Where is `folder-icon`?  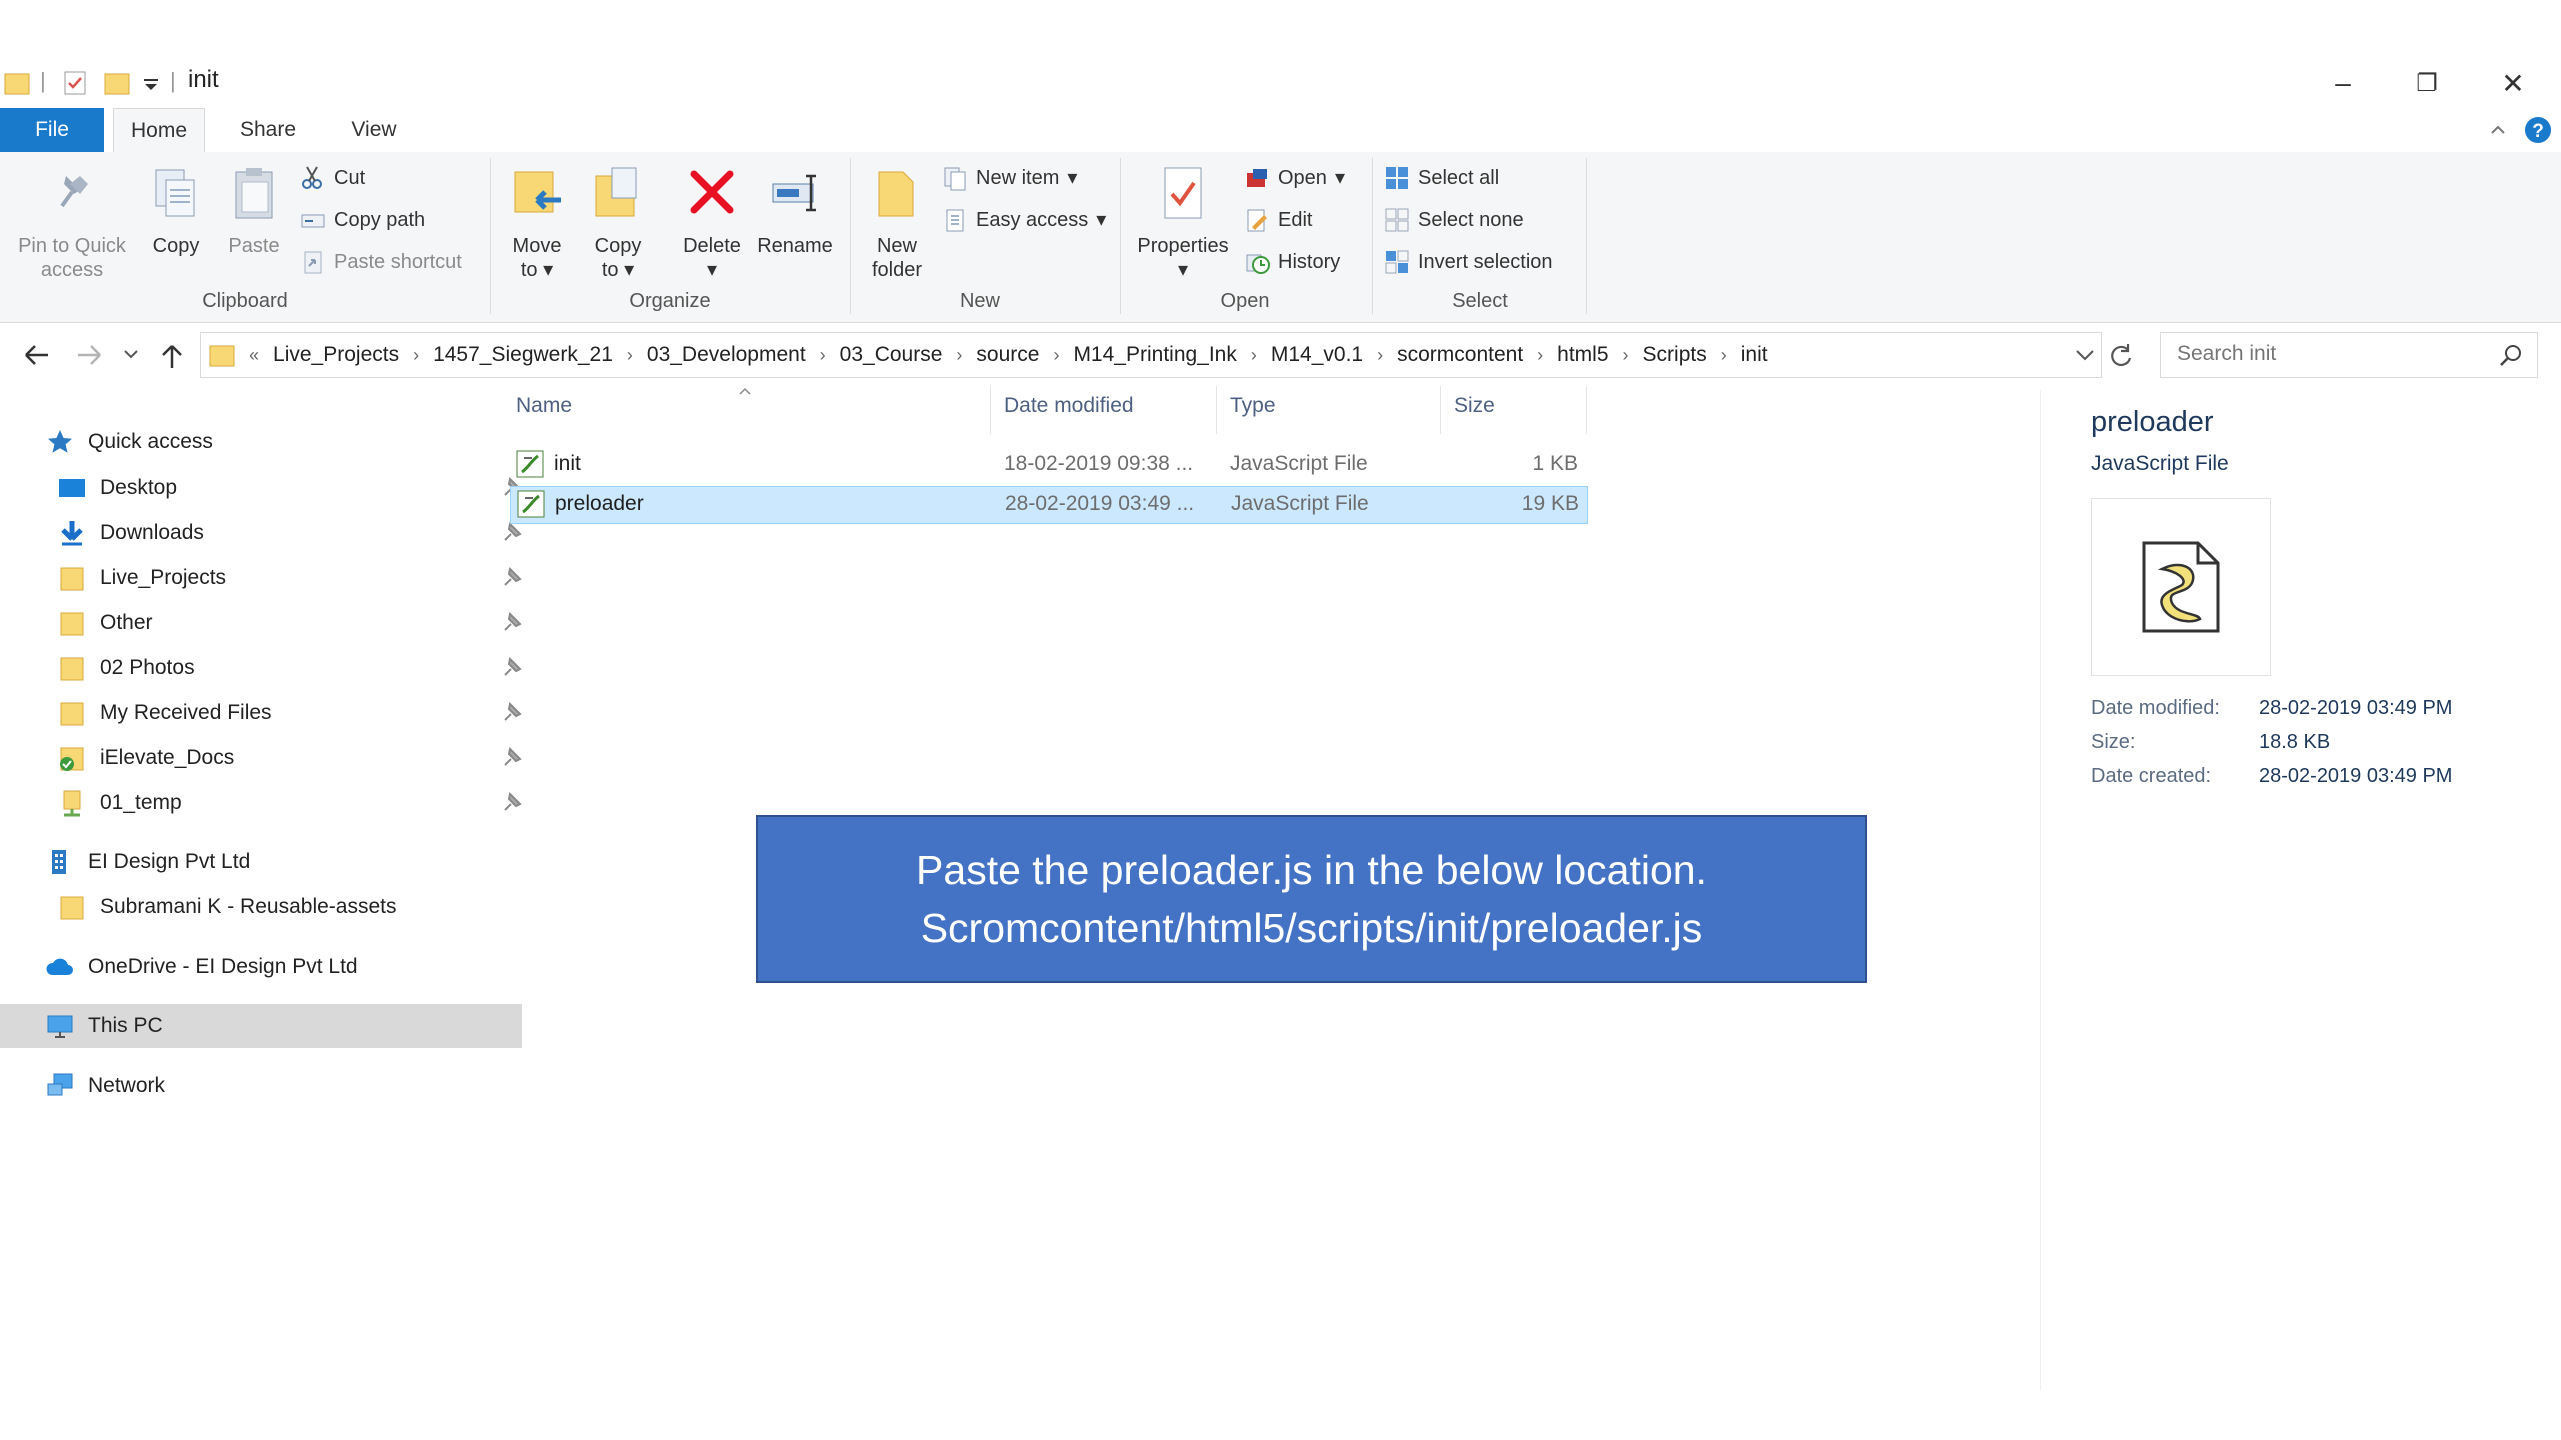
folder-icon is located at coordinates (72, 624).